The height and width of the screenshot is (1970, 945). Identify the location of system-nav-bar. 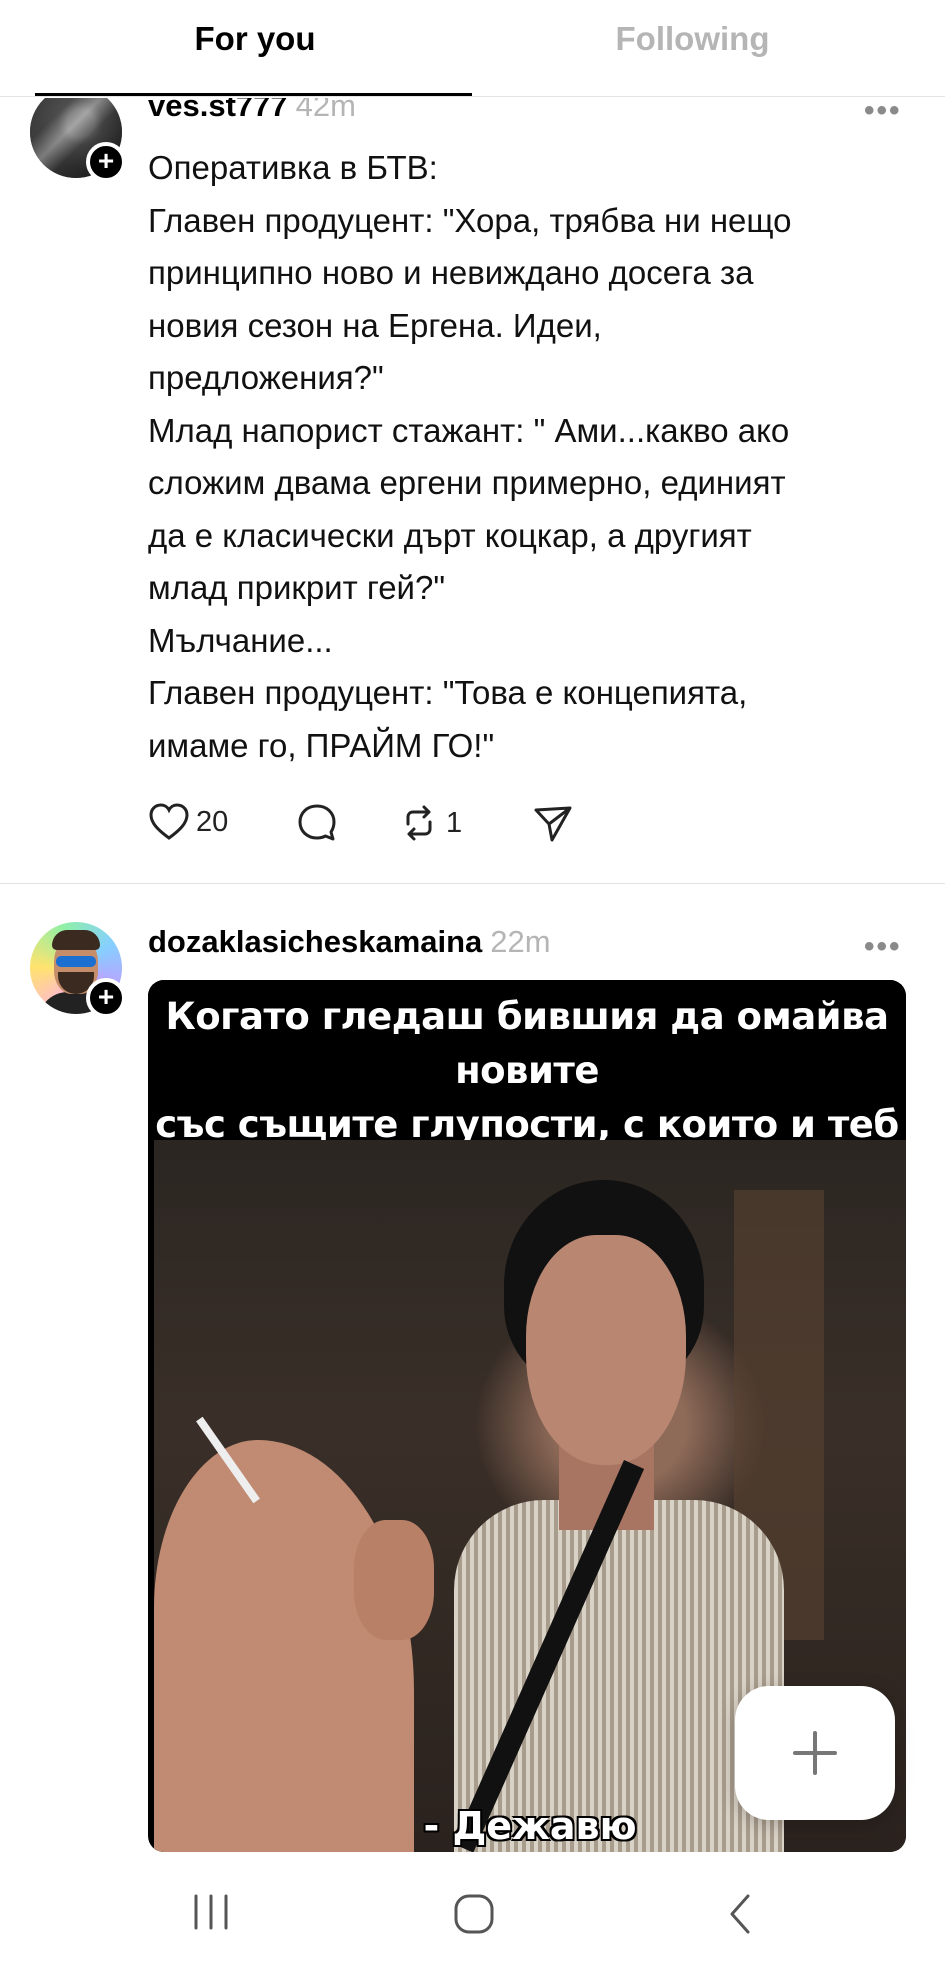
(472, 1911).